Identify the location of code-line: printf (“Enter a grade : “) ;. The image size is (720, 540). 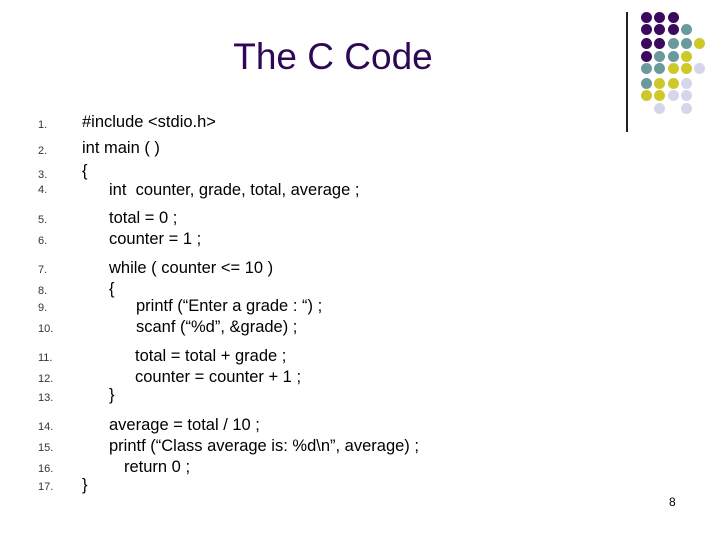
(229, 306).